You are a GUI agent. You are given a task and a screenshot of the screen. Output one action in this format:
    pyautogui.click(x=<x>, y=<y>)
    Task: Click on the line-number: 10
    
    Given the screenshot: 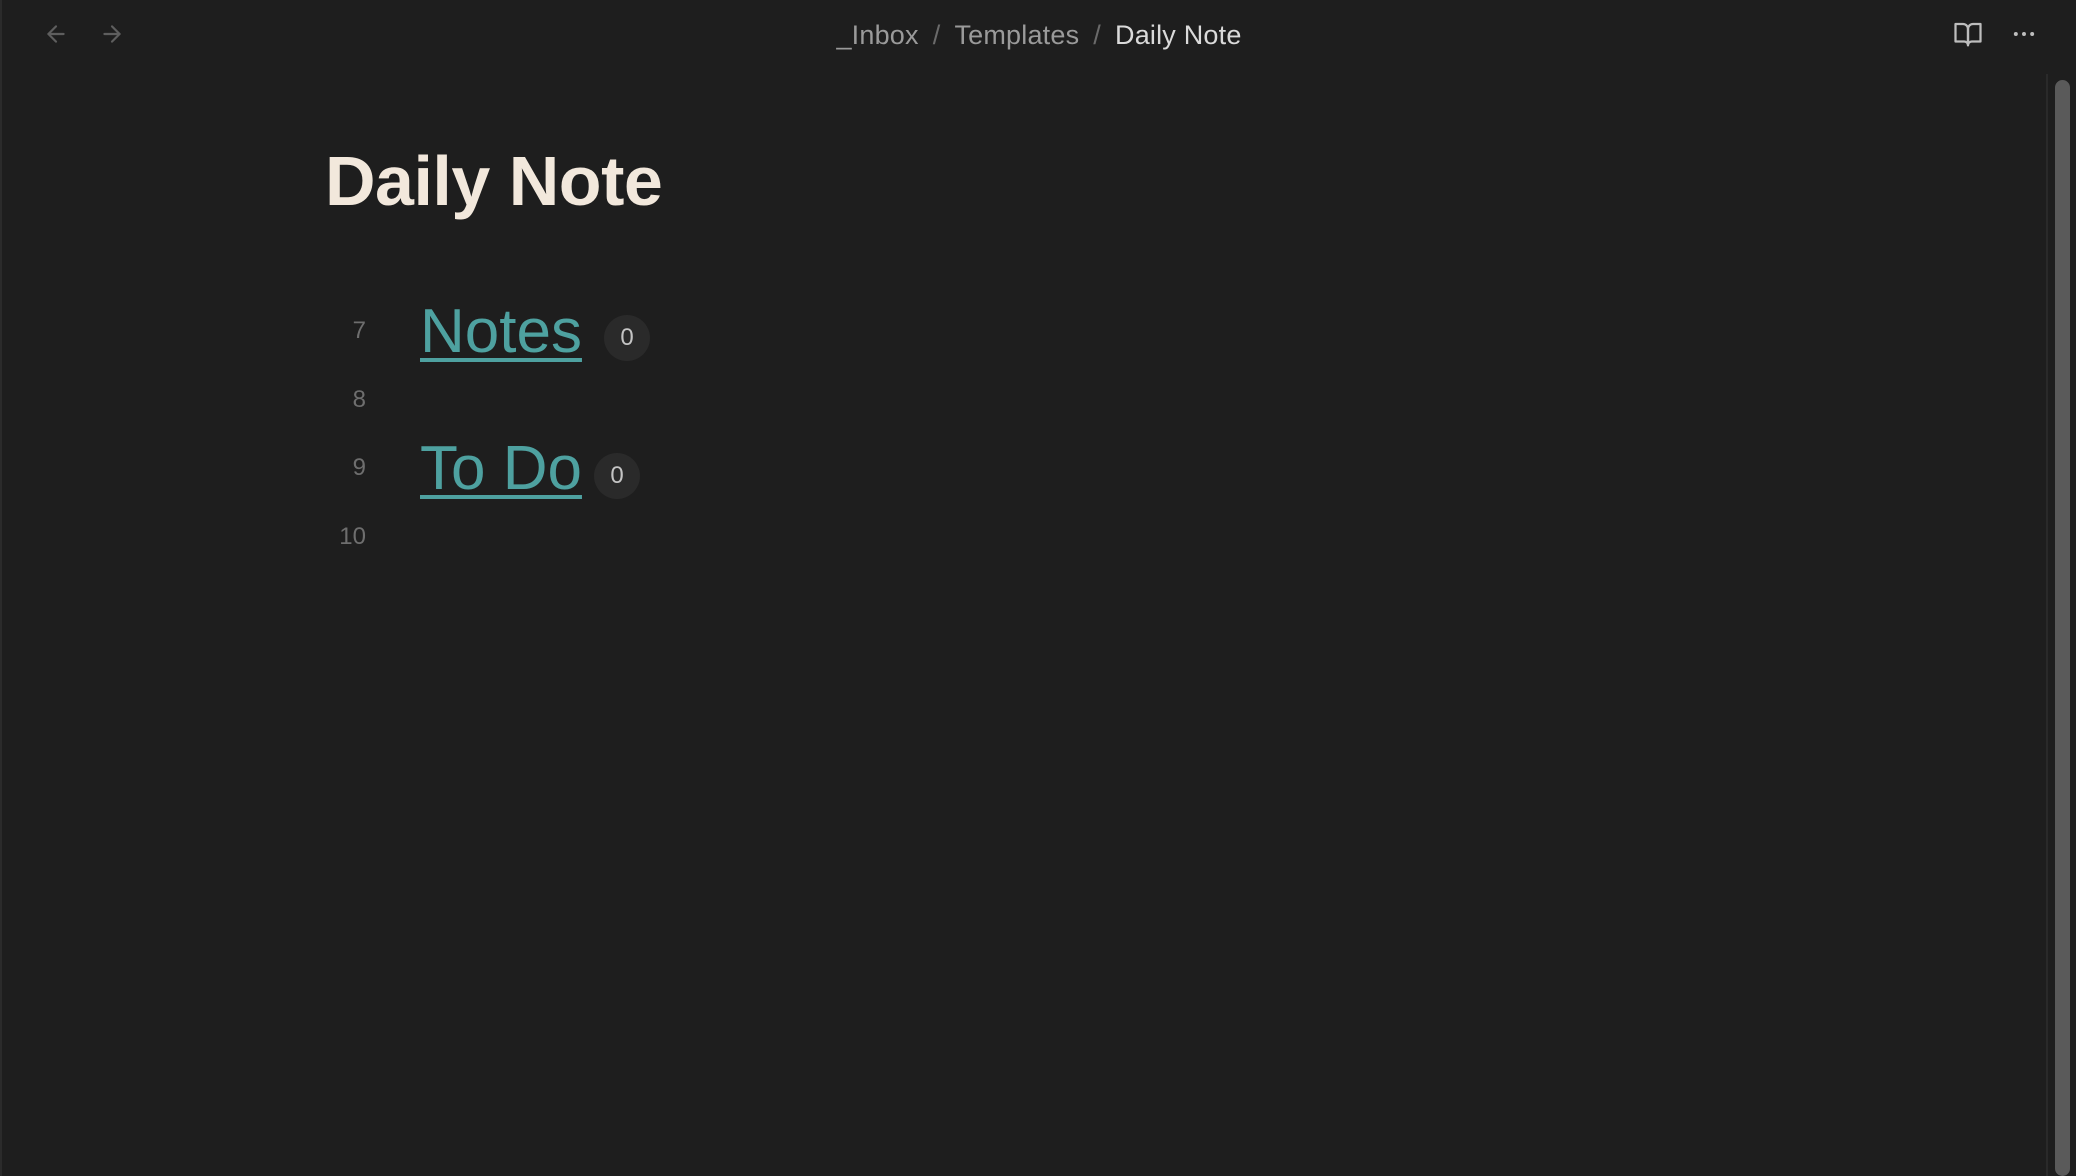 What is the action you would take?
    pyautogui.click(x=352, y=536)
    